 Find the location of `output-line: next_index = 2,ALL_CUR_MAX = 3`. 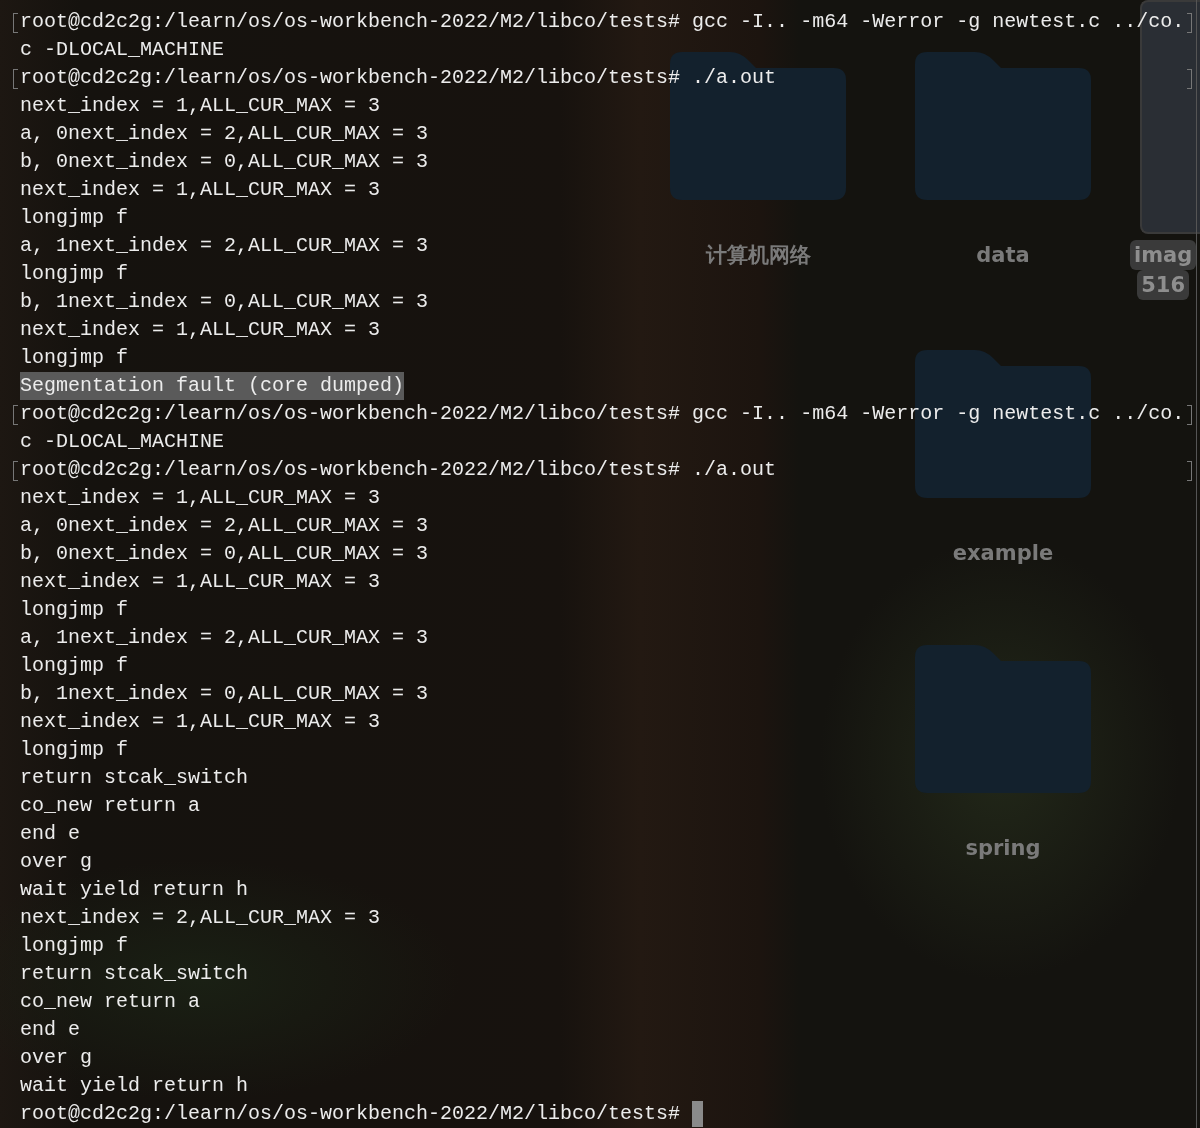

output-line: next_index = 2,ALL_CUR_MAX = 3 is located at coordinates (200, 918).